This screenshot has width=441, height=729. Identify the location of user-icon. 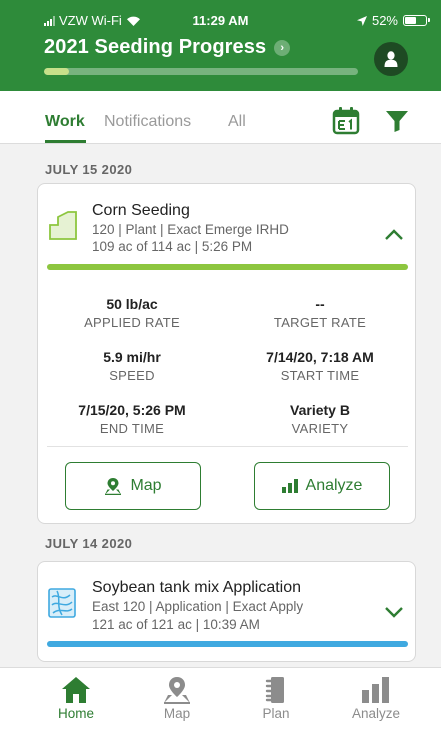
(391, 59).